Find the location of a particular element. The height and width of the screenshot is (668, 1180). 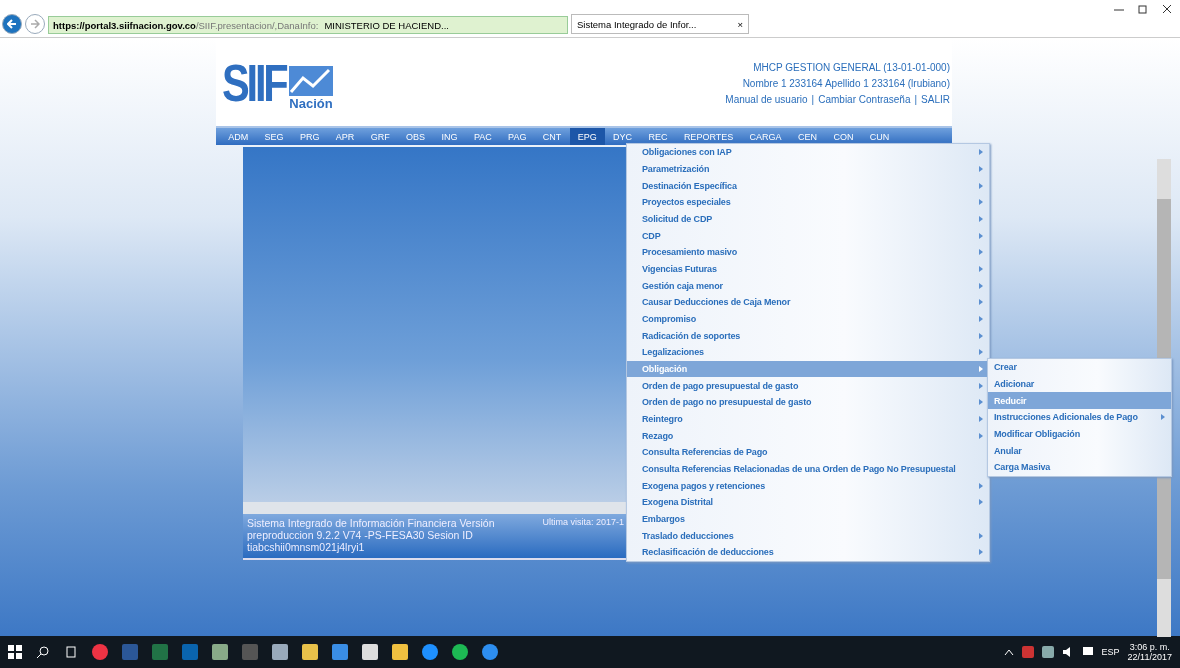

nav-tab: ING is located at coordinates (449, 136).